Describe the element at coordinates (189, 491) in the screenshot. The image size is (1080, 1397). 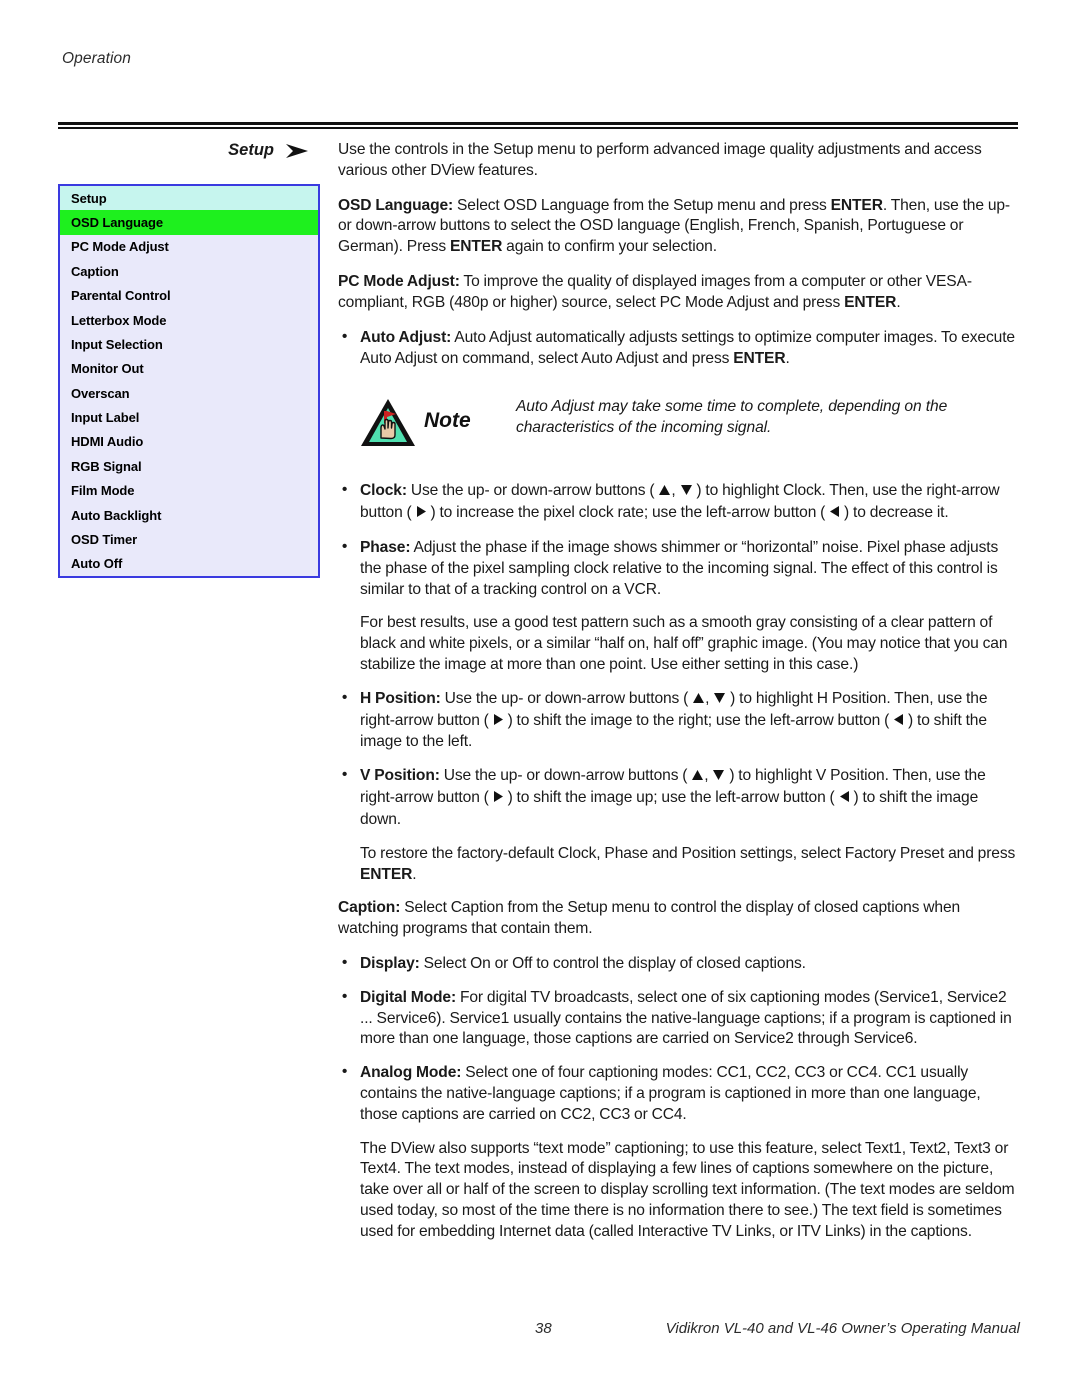
I see `osd-menu-item-film-mode: Film Mode` at that location.